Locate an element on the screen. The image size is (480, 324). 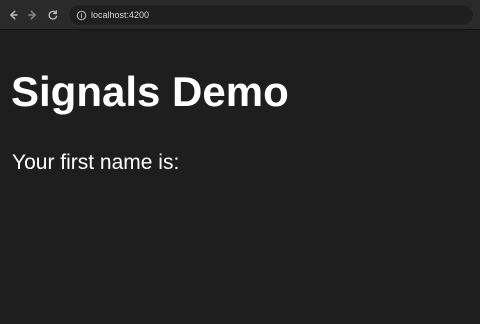
site-info-button is located at coordinates (81, 15).